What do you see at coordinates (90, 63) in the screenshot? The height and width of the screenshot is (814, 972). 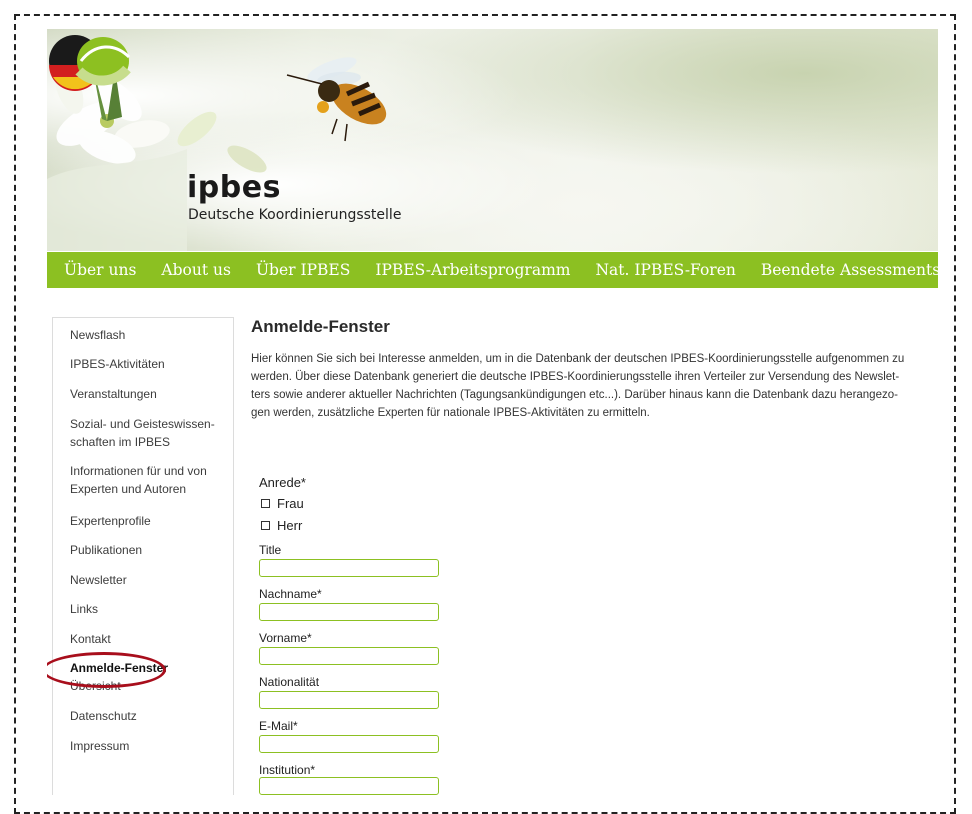 I see `ipbes-logo-icon` at bounding box center [90, 63].